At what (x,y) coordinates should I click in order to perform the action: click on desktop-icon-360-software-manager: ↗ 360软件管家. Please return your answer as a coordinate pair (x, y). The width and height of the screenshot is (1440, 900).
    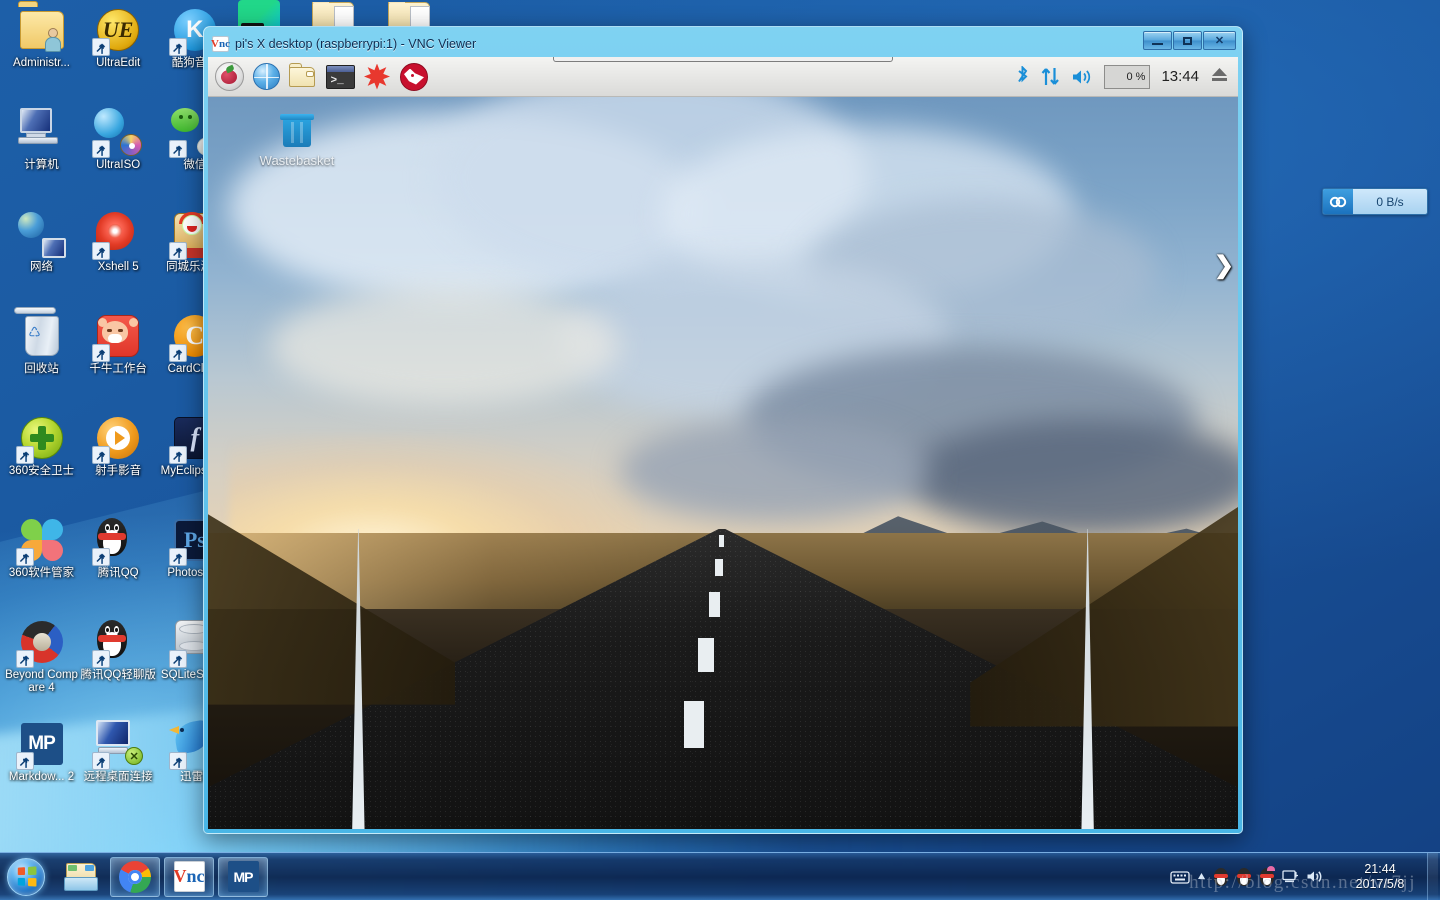
    Looking at the image, I should click on (41, 562).